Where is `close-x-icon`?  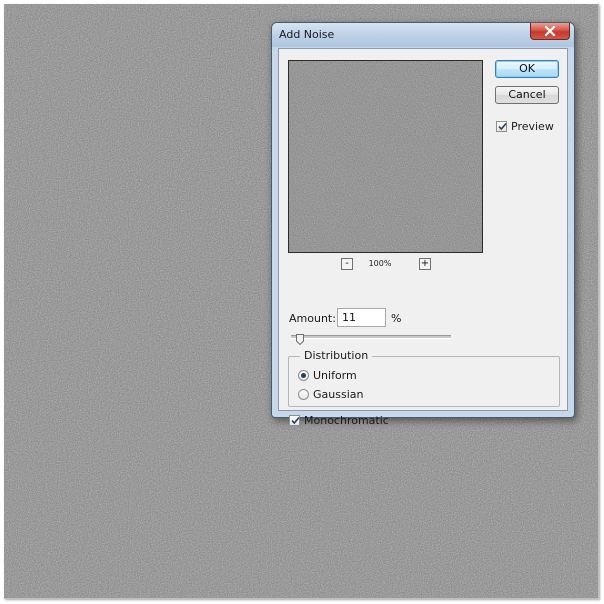
close-x-icon is located at coordinates (550, 31).